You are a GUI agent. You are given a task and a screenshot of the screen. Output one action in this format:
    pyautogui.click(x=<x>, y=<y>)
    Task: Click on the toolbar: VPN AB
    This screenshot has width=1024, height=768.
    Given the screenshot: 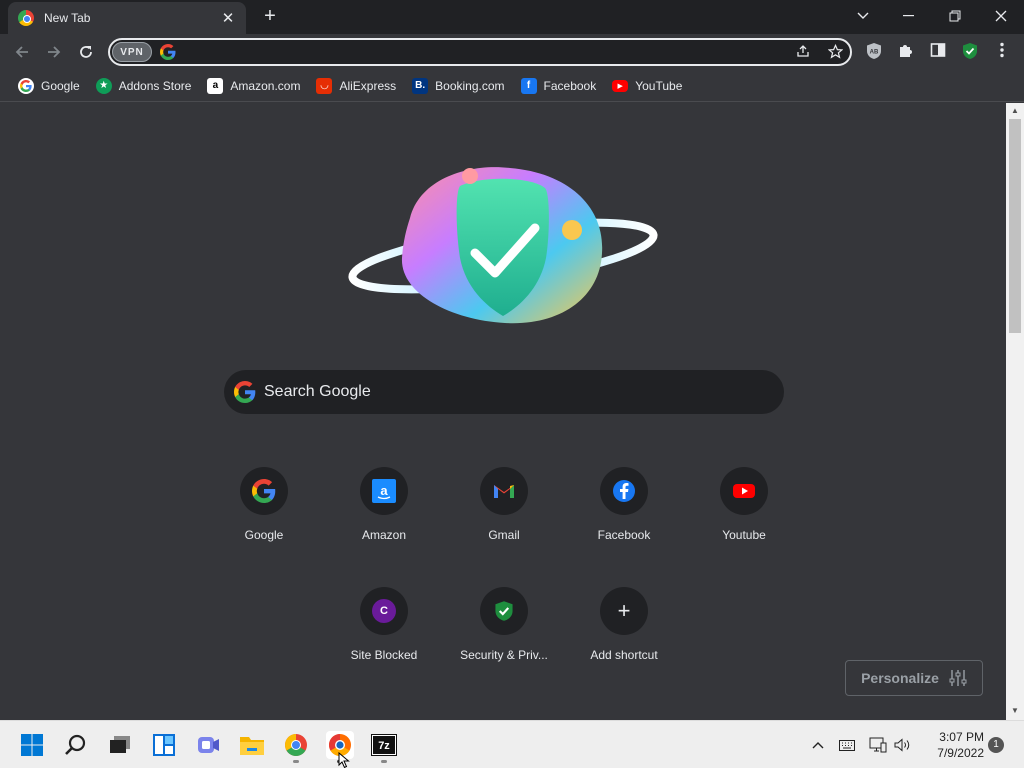 What is the action you would take?
    pyautogui.click(x=512, y=52)
    